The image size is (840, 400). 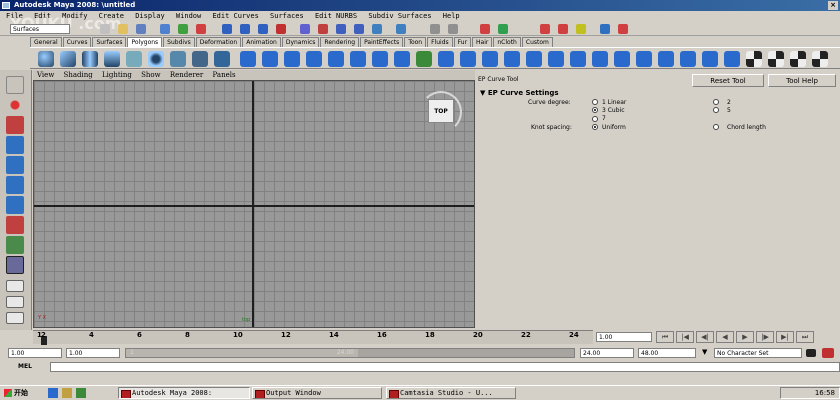 I want to click on viewcube: TOP, so click(x=441, y=112).